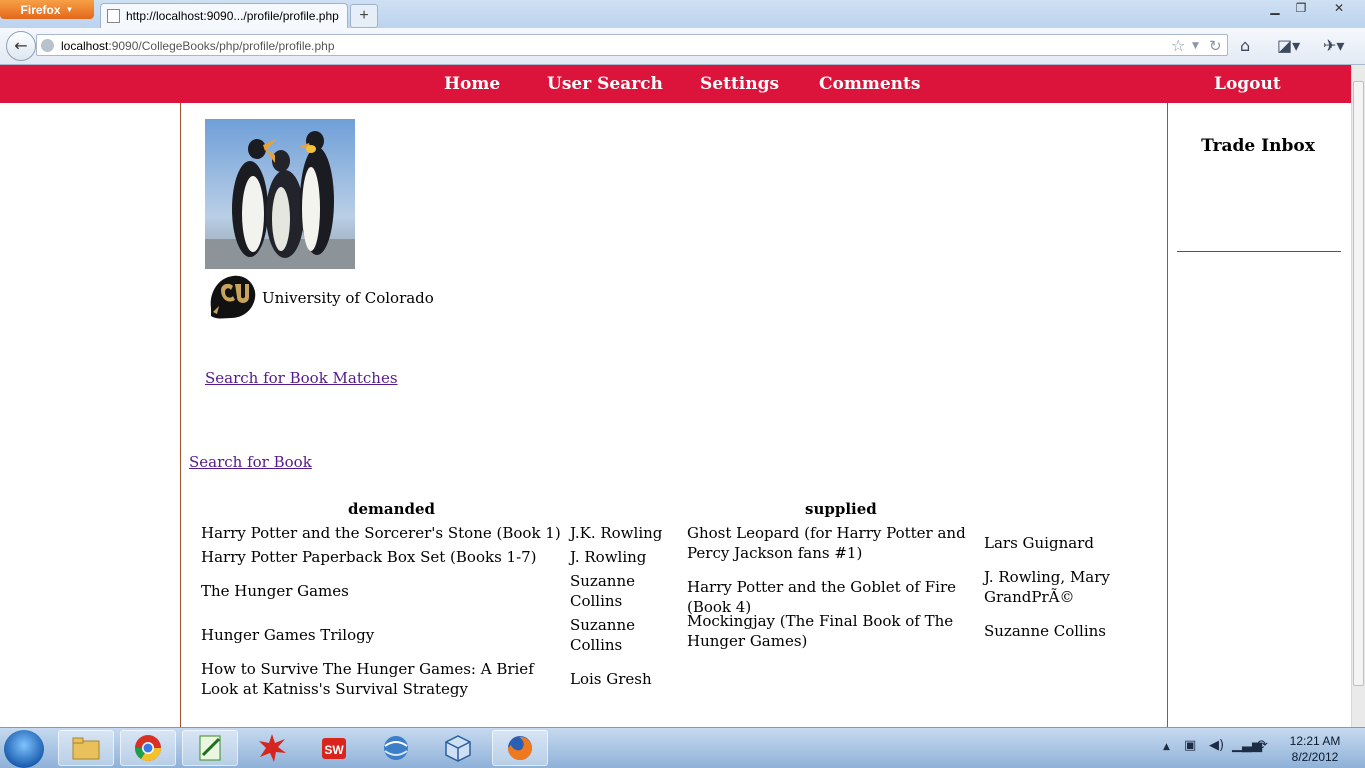 The height and width of the screenshot is (768, 1365). I want to click on volume-icon: ◀), so click(1216, 745).